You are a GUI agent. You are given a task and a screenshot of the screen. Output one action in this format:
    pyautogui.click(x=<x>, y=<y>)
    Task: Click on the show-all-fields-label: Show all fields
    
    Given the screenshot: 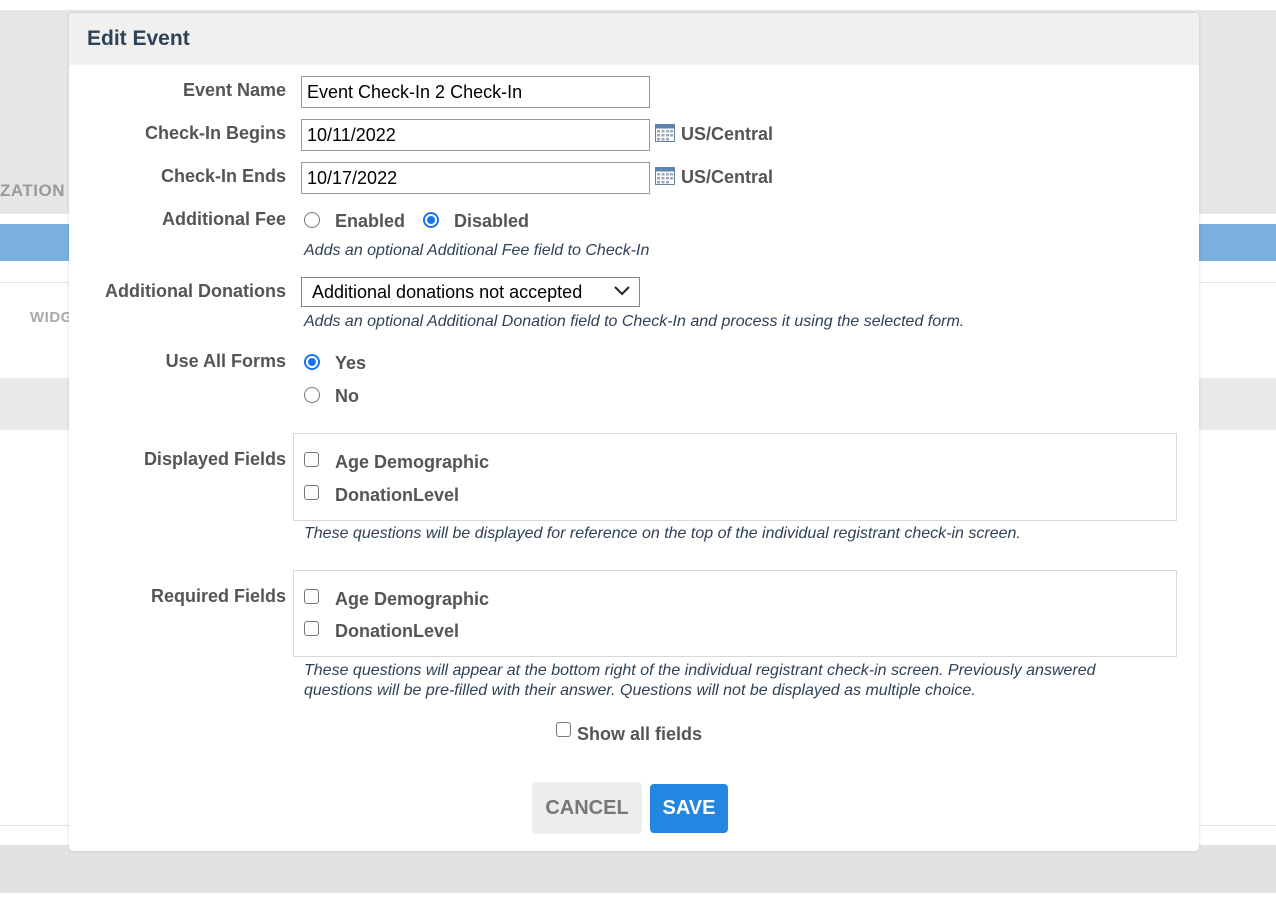 What is the action you would take?
    pyautogui.click(x=639, y=734)
    